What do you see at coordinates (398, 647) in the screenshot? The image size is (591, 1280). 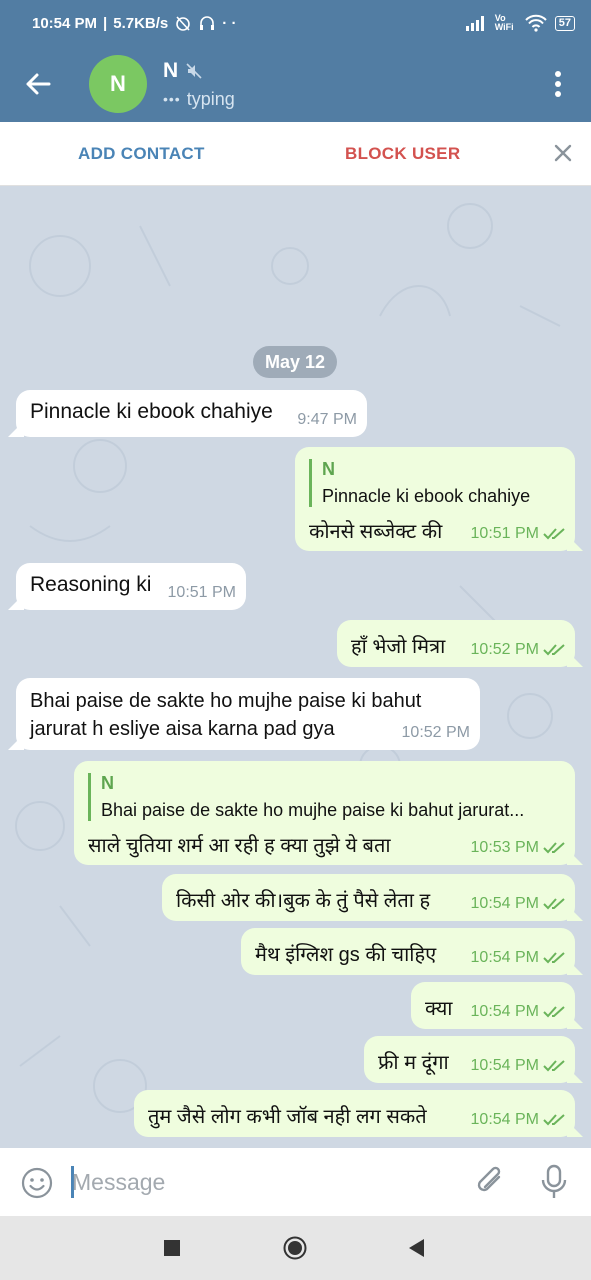 I see `message-text: हाँ भेजो मित्रा` at bounding box center [398, 647].